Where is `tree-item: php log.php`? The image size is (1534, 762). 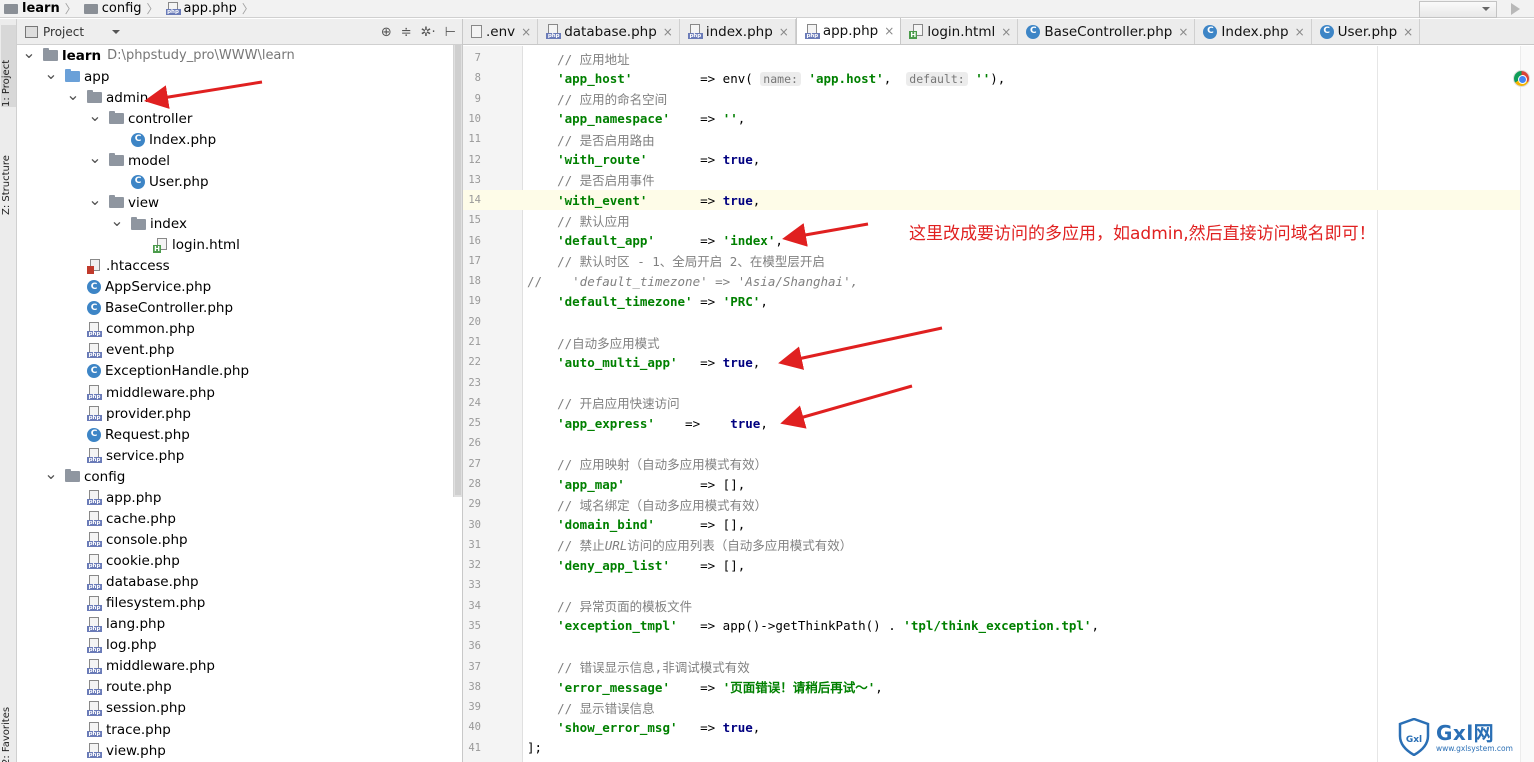
tree-item: php log.php is located at coordinates (235, 645).